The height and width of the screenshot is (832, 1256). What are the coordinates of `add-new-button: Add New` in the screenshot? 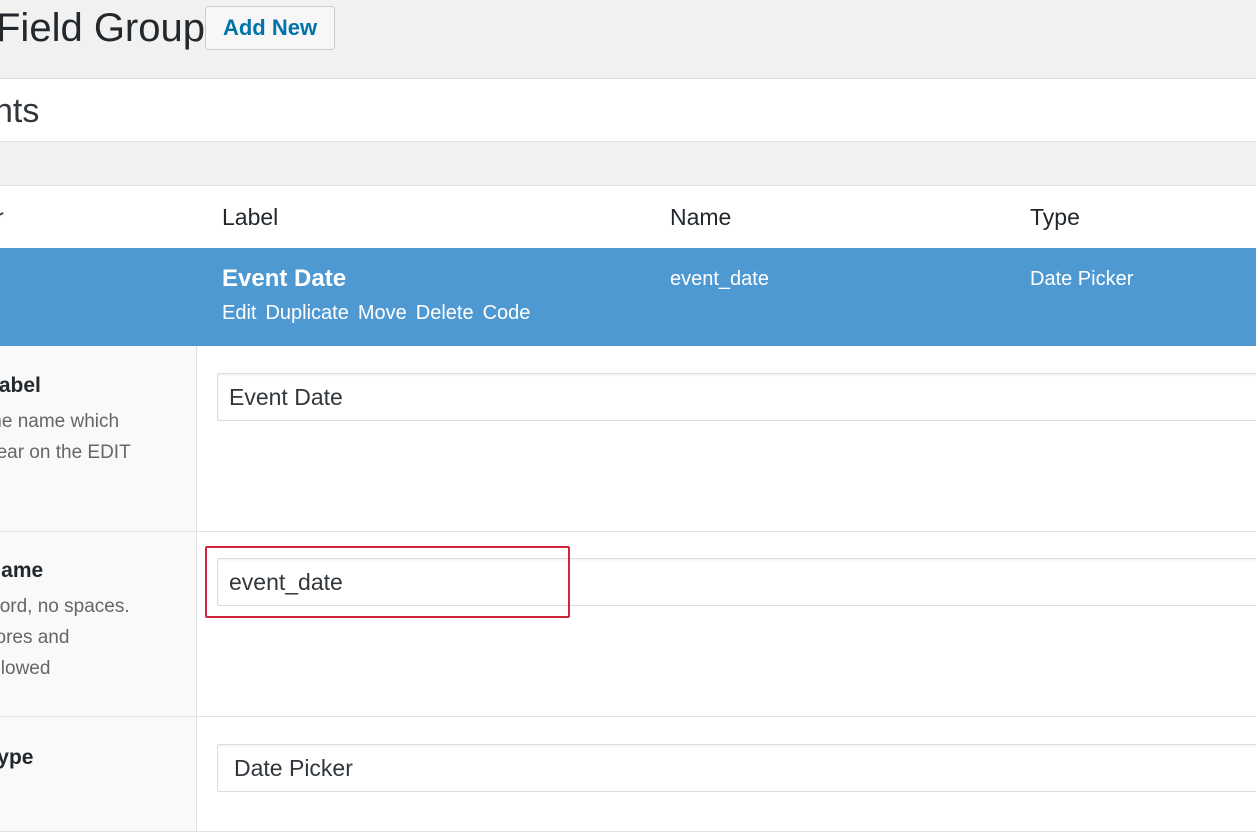 It's located at (270, 28).